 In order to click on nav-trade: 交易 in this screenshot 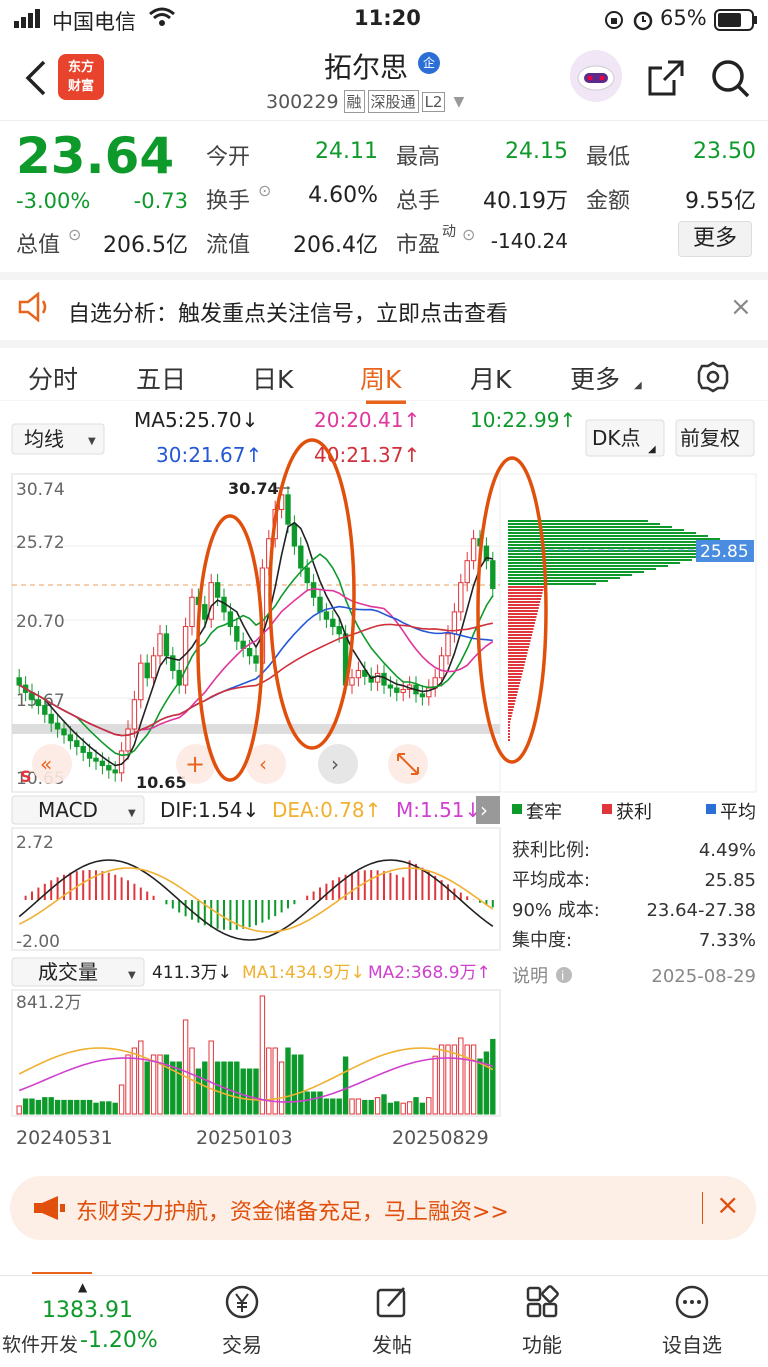, I will do `click(242, 1321)`.